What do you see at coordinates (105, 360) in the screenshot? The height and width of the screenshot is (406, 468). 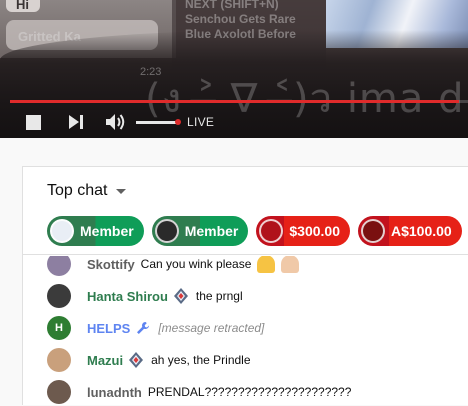 I see `chat-author: Mazui` at bounding box center [105, 360].